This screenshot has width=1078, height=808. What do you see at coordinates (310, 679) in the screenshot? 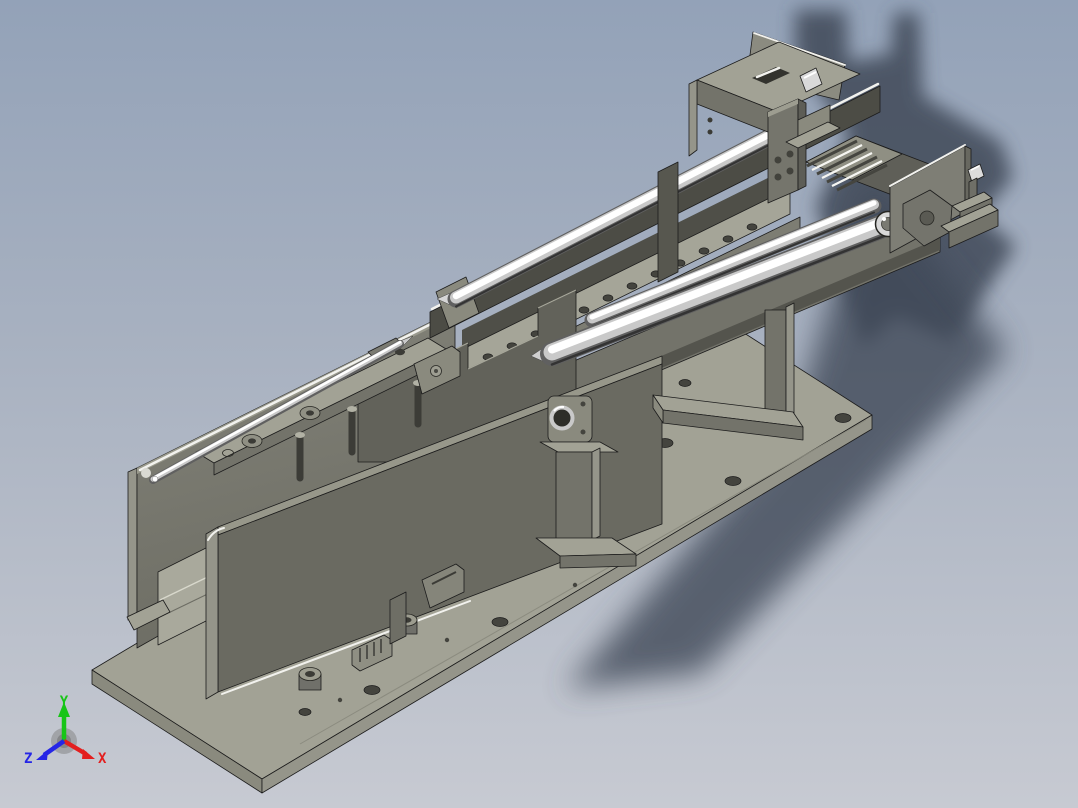
I see `mounting-boss` at bounding box center [310, 679].